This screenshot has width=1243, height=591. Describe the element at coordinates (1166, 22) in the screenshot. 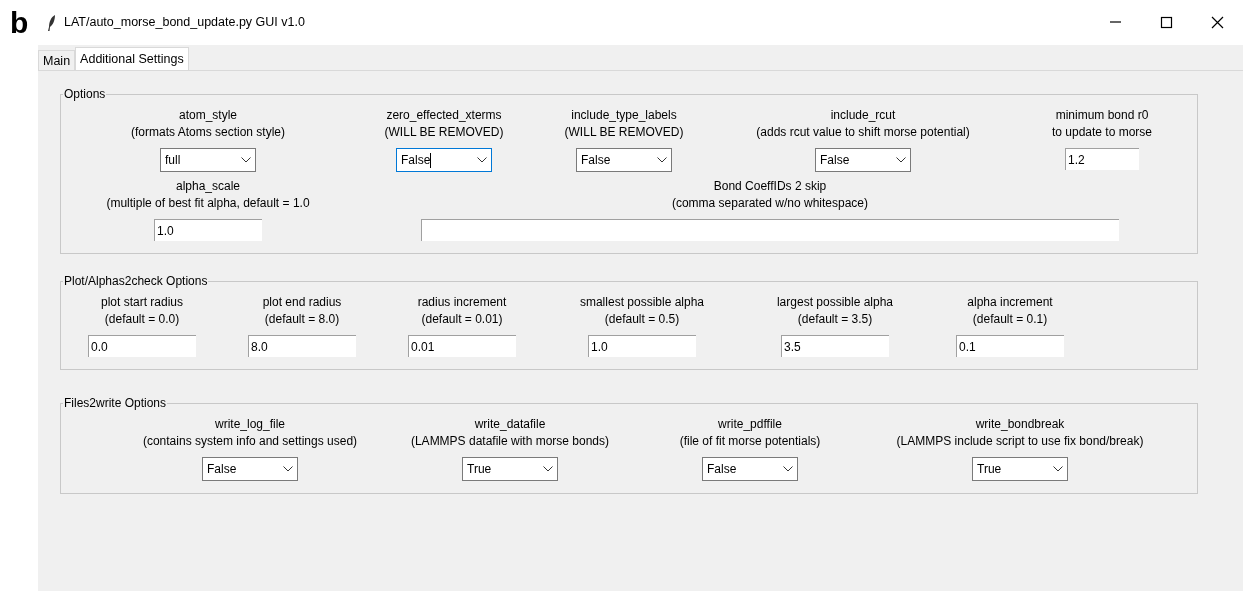

I see `maximize-icon` at that location.